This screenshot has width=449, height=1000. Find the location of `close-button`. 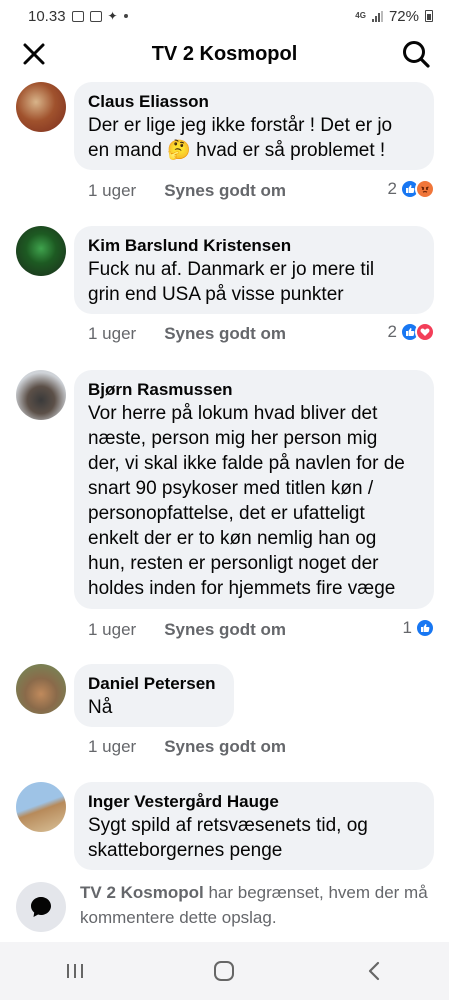

close-button is located at coordinates (34, 54).